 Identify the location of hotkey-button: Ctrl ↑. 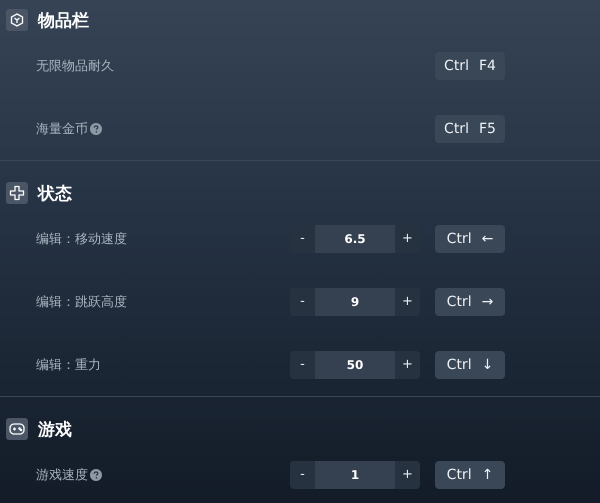
(470, 474).